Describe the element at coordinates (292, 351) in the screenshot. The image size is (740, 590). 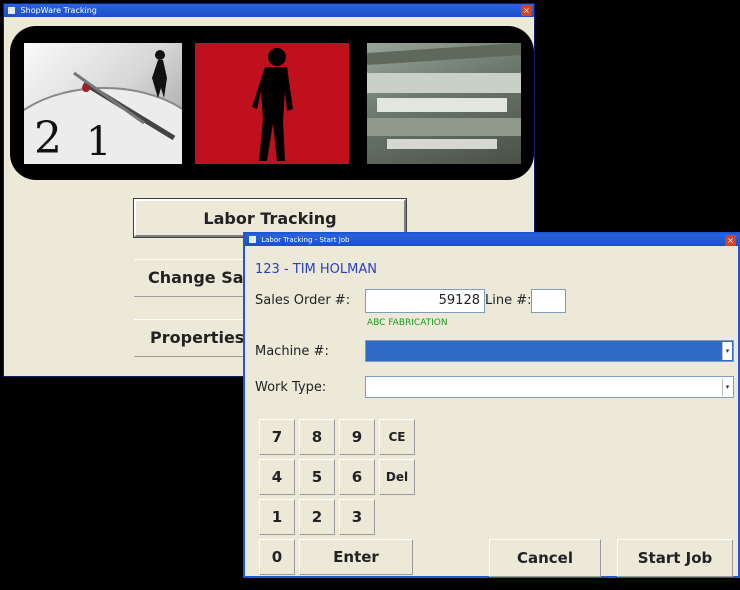
I see `machine-label: Machine #:` at that location.